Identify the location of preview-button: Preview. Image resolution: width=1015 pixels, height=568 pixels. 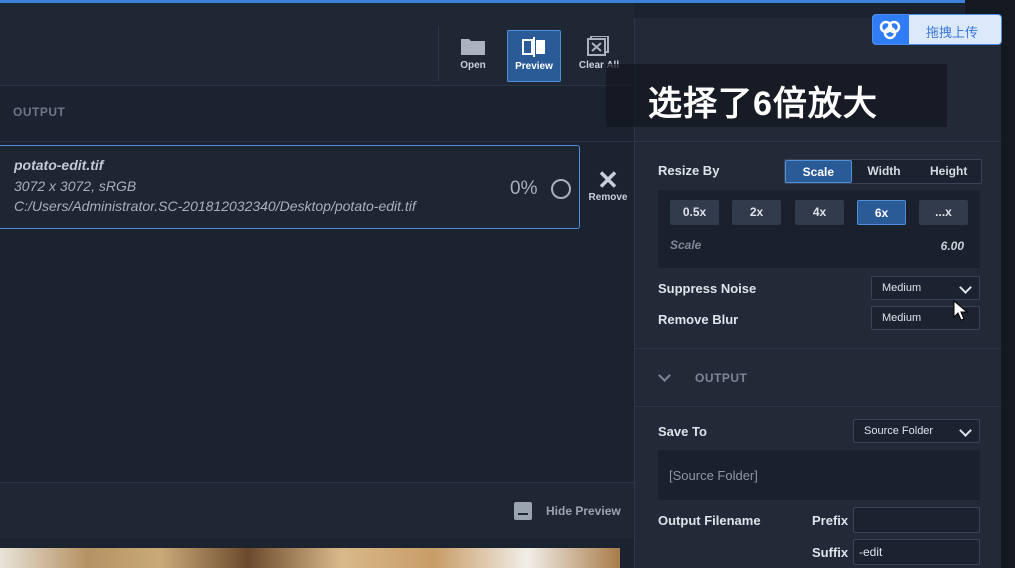
(534, 56).